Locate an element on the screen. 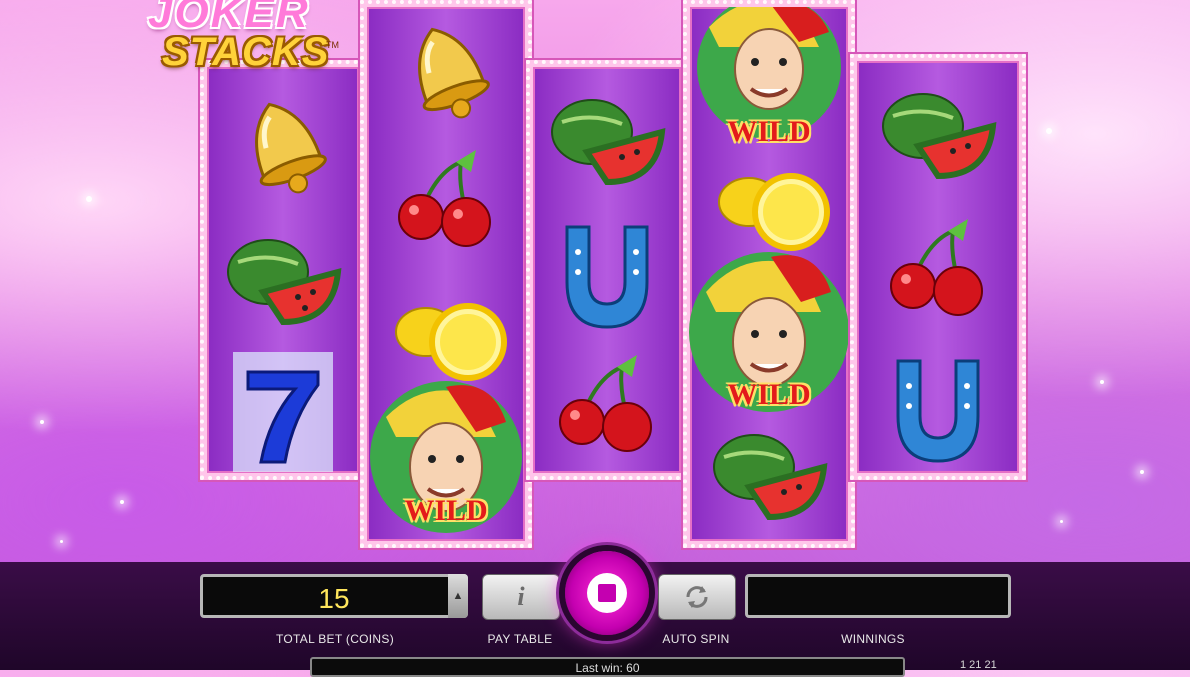 The width and height of the screenshot is (1190, 677). seven-icon is located at coordinates (283, 412).